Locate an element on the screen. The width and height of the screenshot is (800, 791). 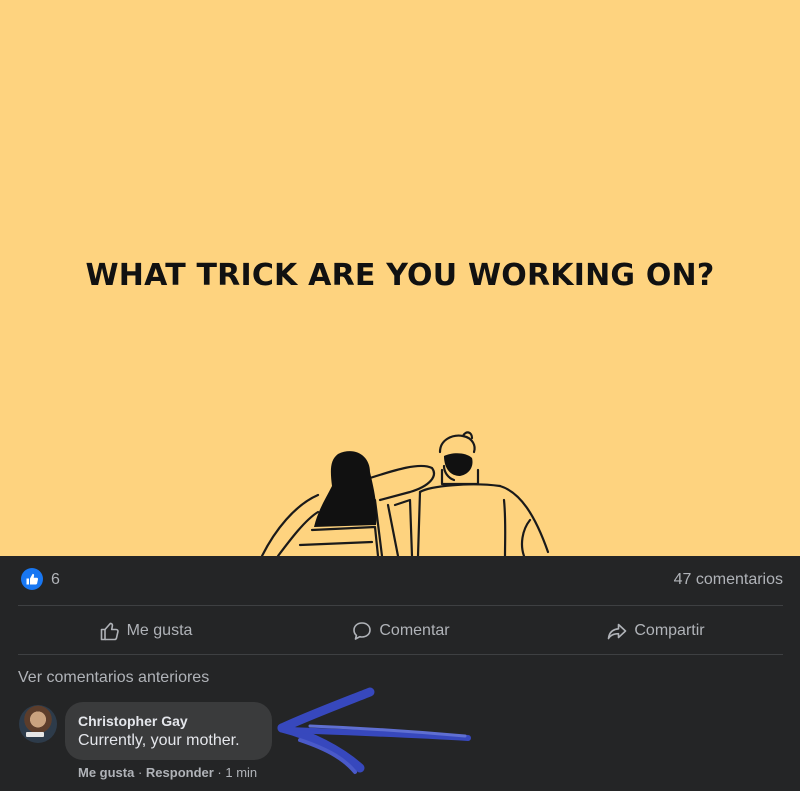
people-illustration is located at coordinates (405, 493).